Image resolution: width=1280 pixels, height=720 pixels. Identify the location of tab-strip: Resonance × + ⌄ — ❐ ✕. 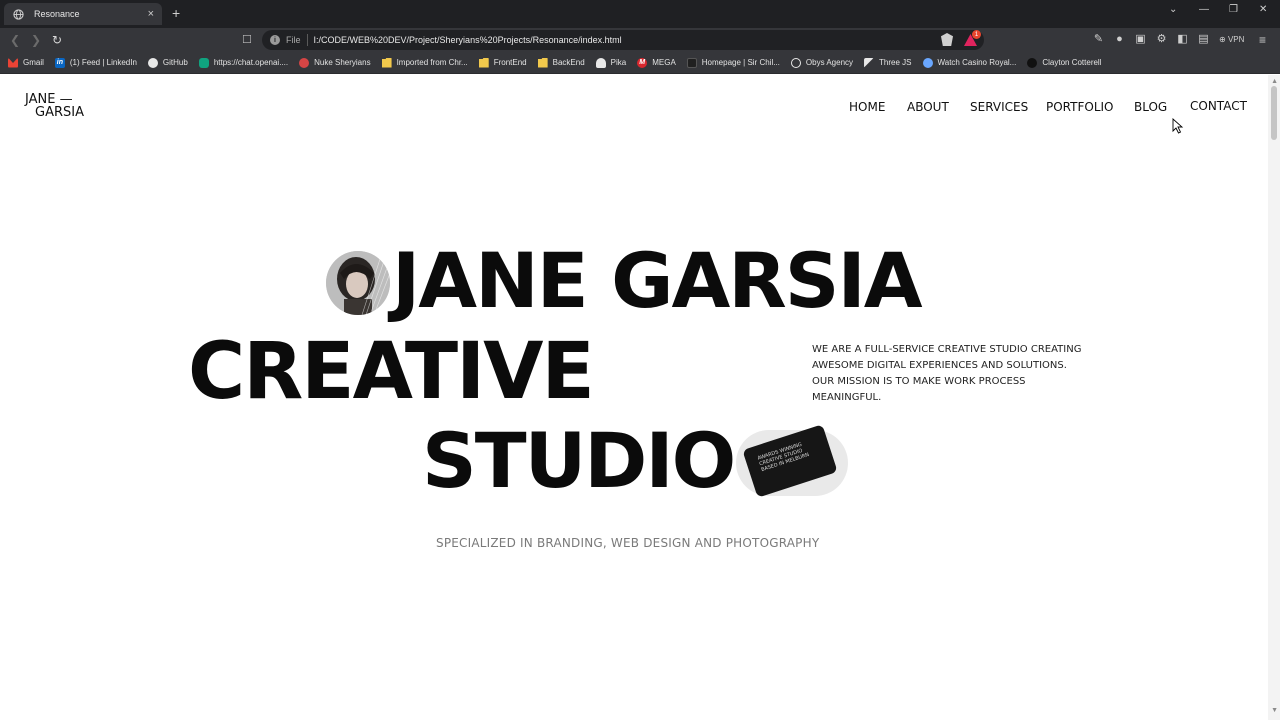
(640, 14).